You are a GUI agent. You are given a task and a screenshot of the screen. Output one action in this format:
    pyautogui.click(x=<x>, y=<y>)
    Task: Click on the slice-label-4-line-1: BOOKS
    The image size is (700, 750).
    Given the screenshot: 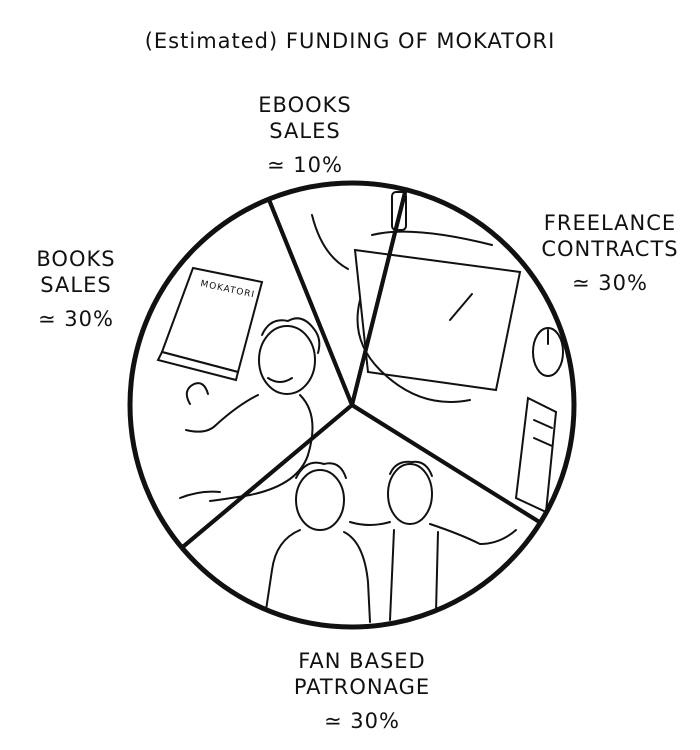 What is the action you would take?
    pyautogui.click(x=75, y=259)
    